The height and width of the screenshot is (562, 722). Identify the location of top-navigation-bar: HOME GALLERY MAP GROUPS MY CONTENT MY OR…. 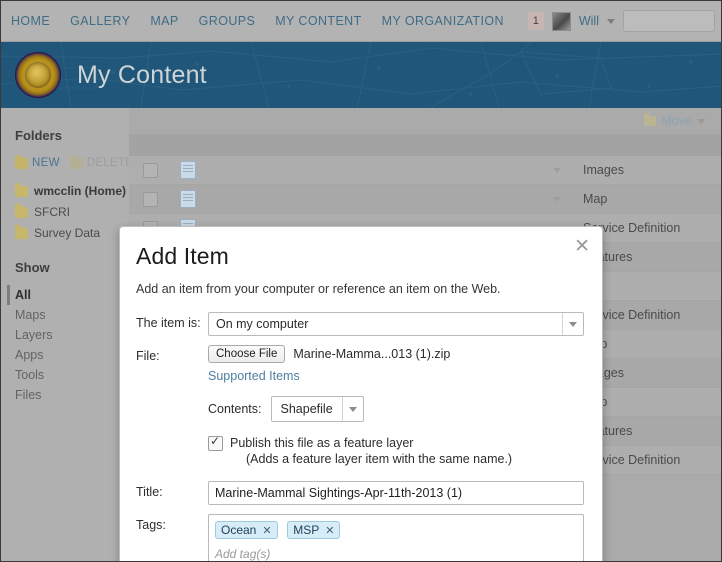
(361, 21).